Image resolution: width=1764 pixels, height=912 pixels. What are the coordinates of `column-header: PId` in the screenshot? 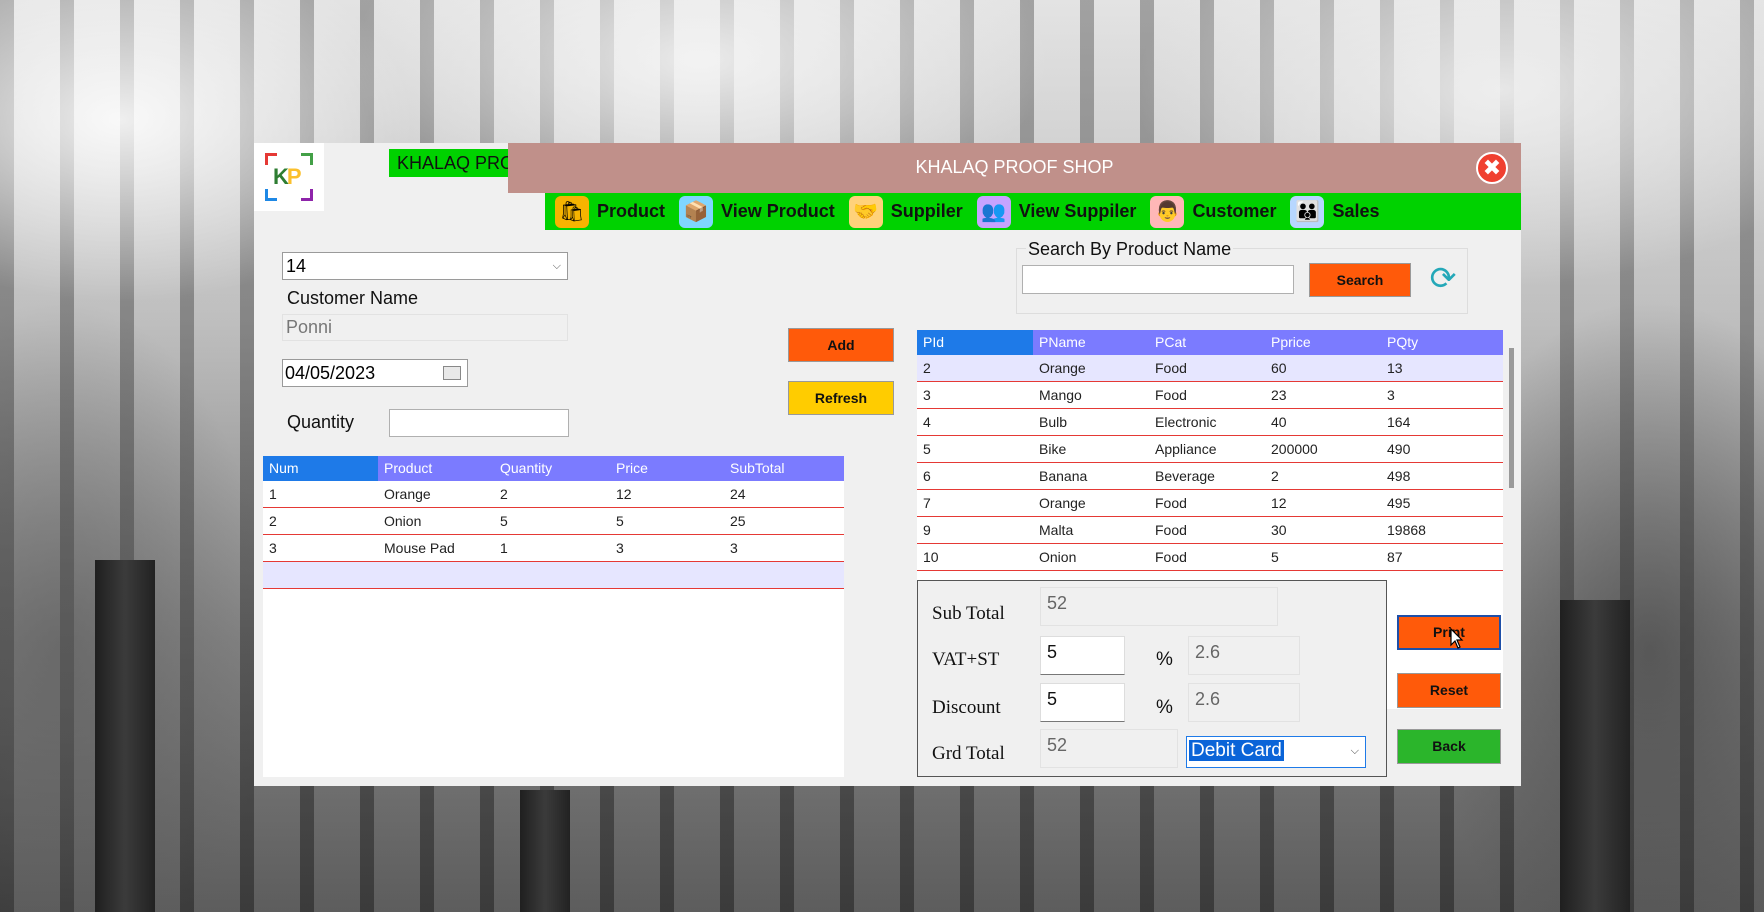 It's located at (975, 342).